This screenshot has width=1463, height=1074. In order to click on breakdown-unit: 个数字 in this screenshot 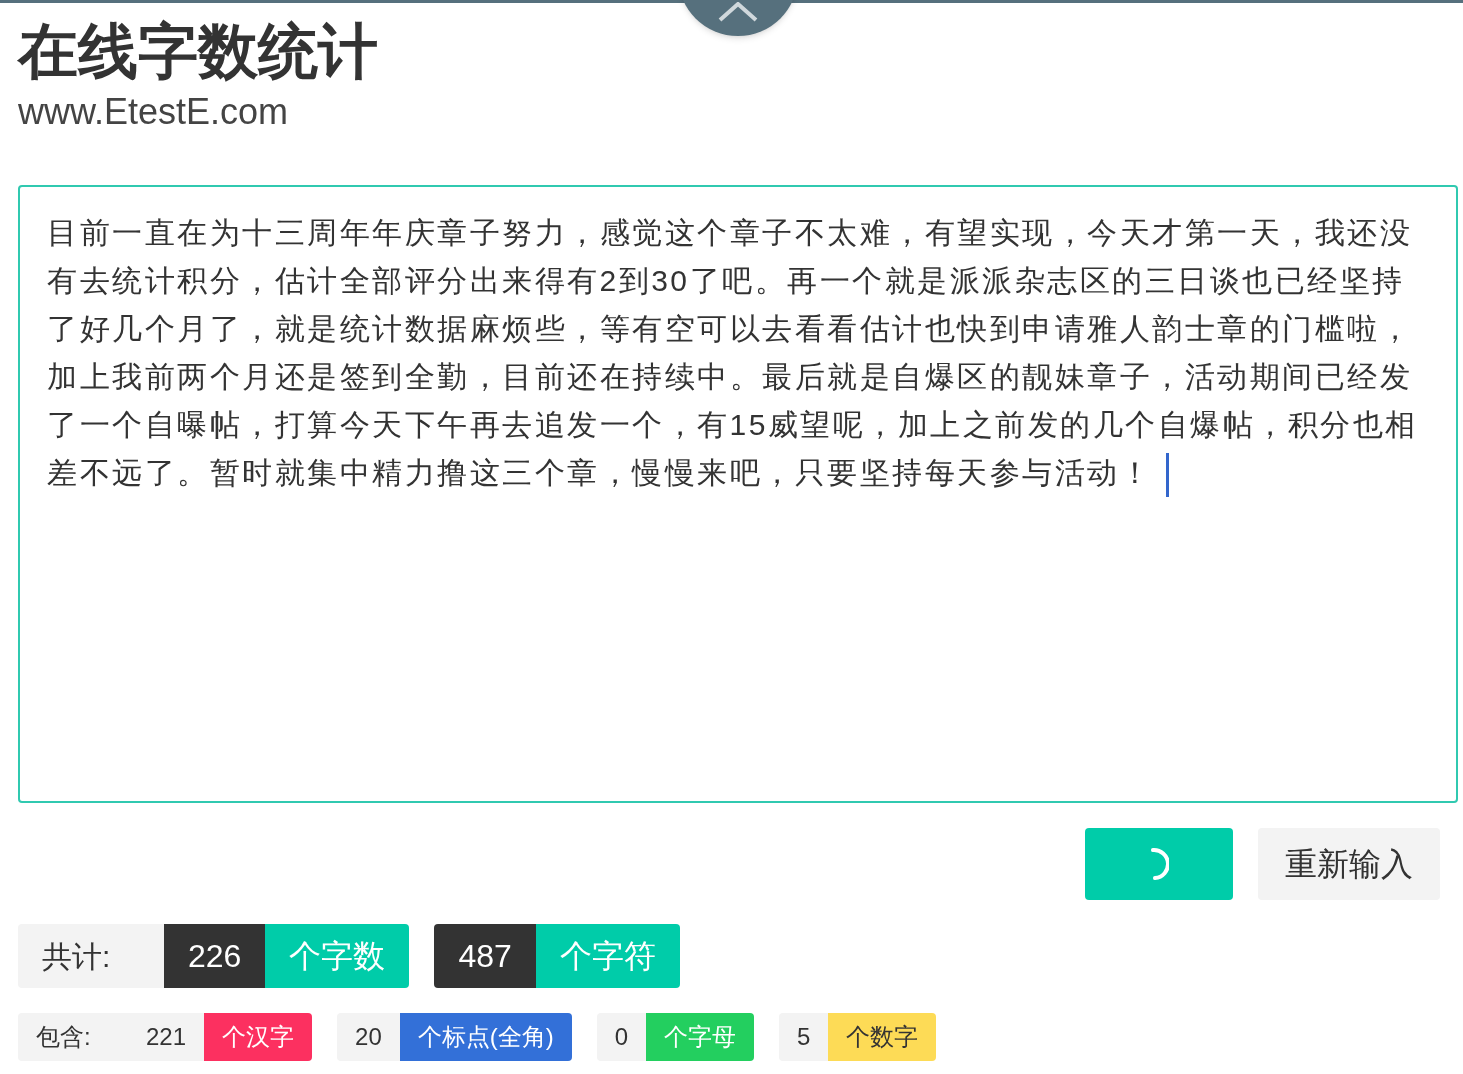, I will do `click(882, 1037)`.